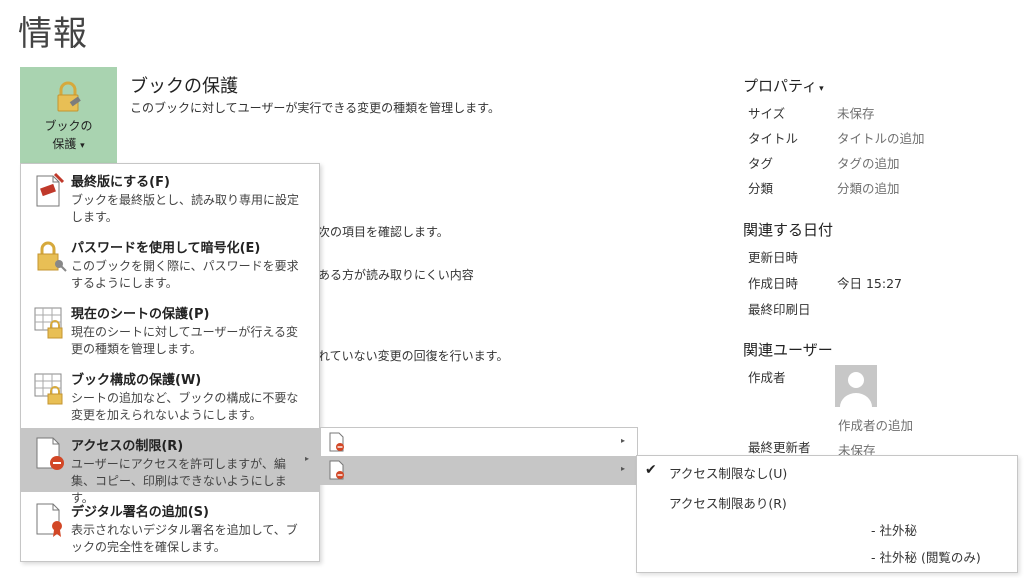 The height and width of the screenshot is (578, 1024). What do you see at coordinates (120, 182) in the screenshot?
I see `menu-item-title: 最終版にする(F)` at bounding box center [120, 182].